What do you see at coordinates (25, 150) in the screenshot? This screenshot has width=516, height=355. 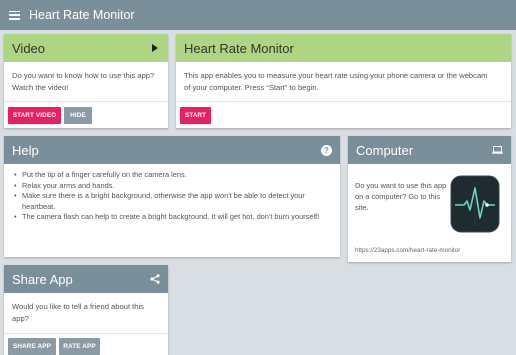 I see `help-card-title: Help` at bounding box center [25, 150].